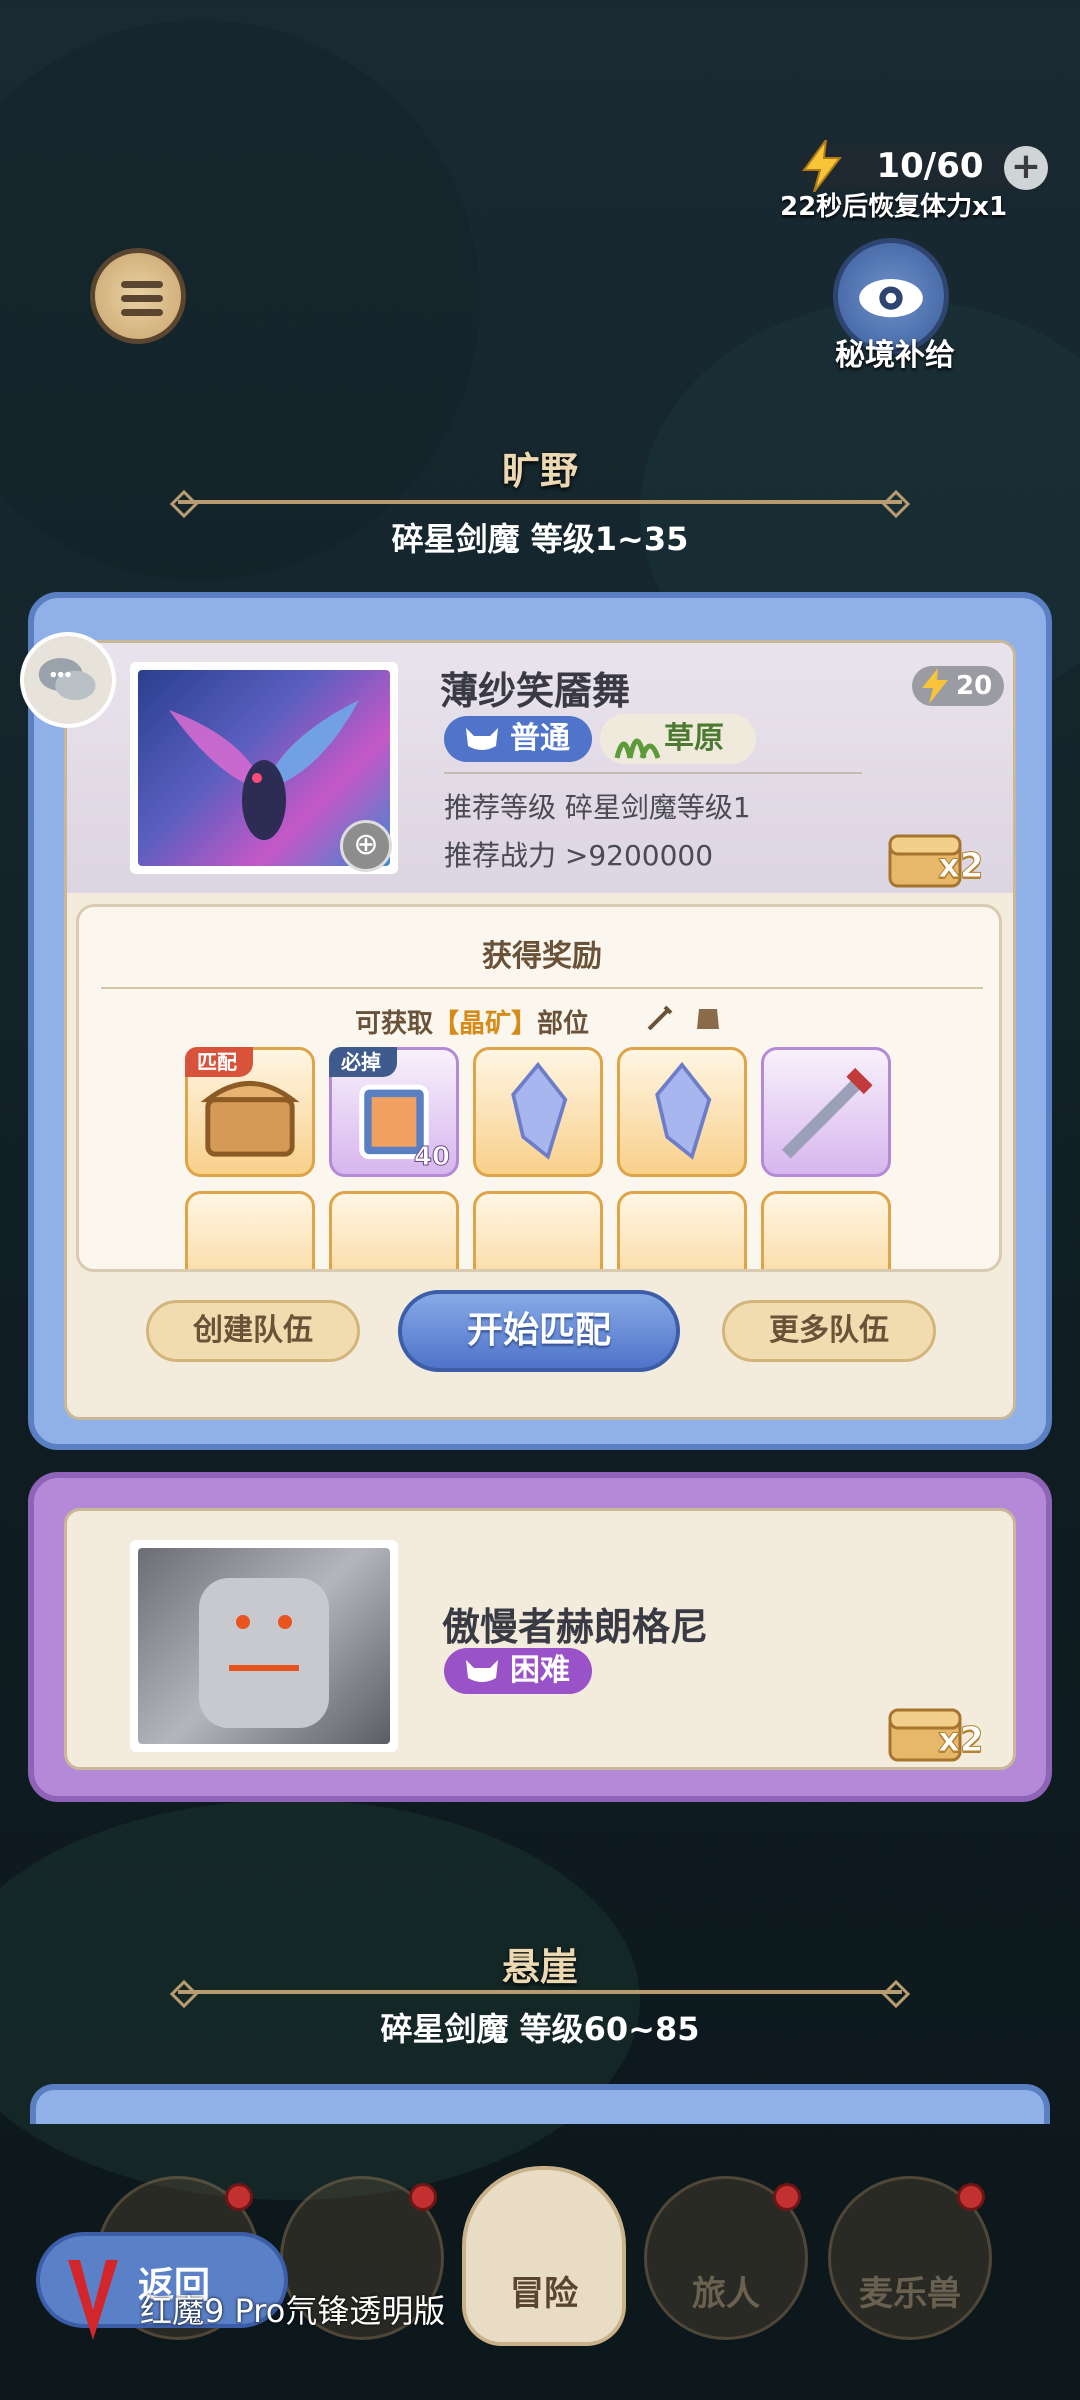 The height and width of the screenshot is (2400, 1080). I want to click on golem-monster-image, so click(264, 1646).